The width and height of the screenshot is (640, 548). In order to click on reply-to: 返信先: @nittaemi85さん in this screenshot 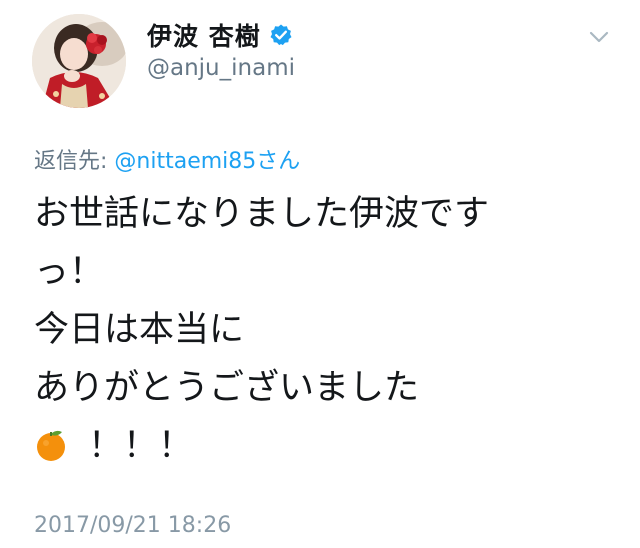, I will do `click(167, 159)`.